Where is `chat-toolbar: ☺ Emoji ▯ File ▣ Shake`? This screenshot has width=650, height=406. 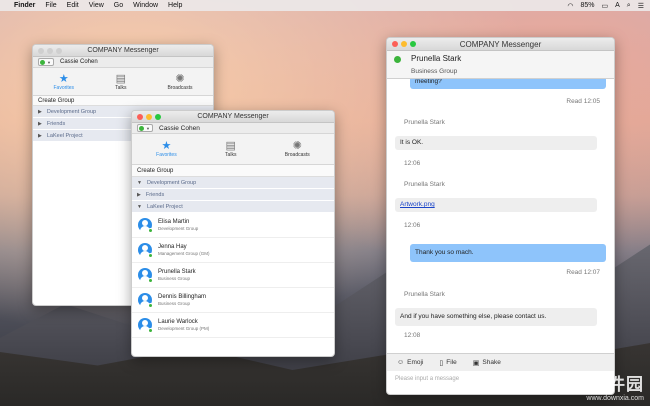
chat-toolbar: ☺ Emoji ▯ File ▣ Shake is located at coordinates (500, 362).